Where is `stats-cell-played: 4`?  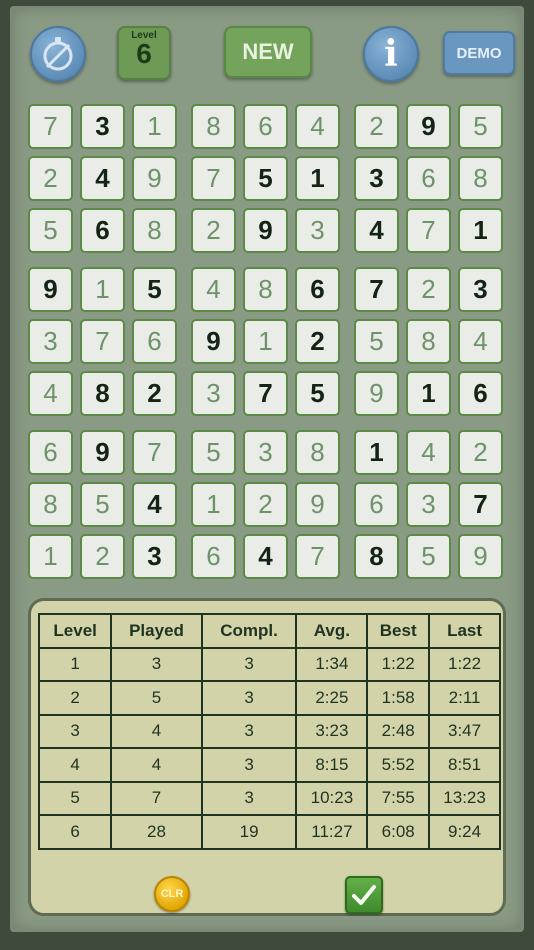 stats-cell-played: 4 is located at coordinates (156, 731).